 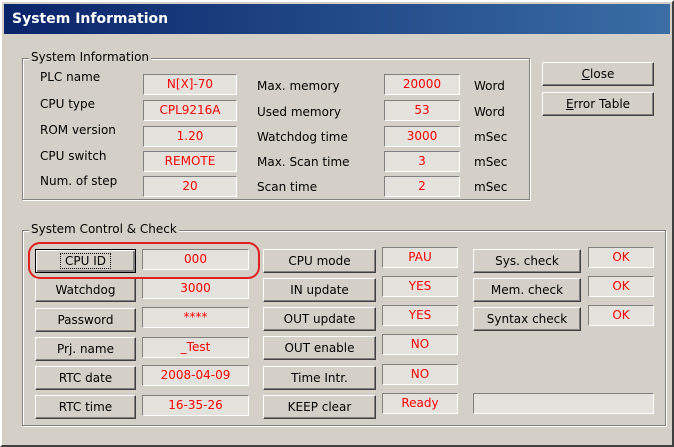 What do you see at coordinates (563, 403) in the screenshot?
I see `status-message-field` at bounding box center [563, 403].